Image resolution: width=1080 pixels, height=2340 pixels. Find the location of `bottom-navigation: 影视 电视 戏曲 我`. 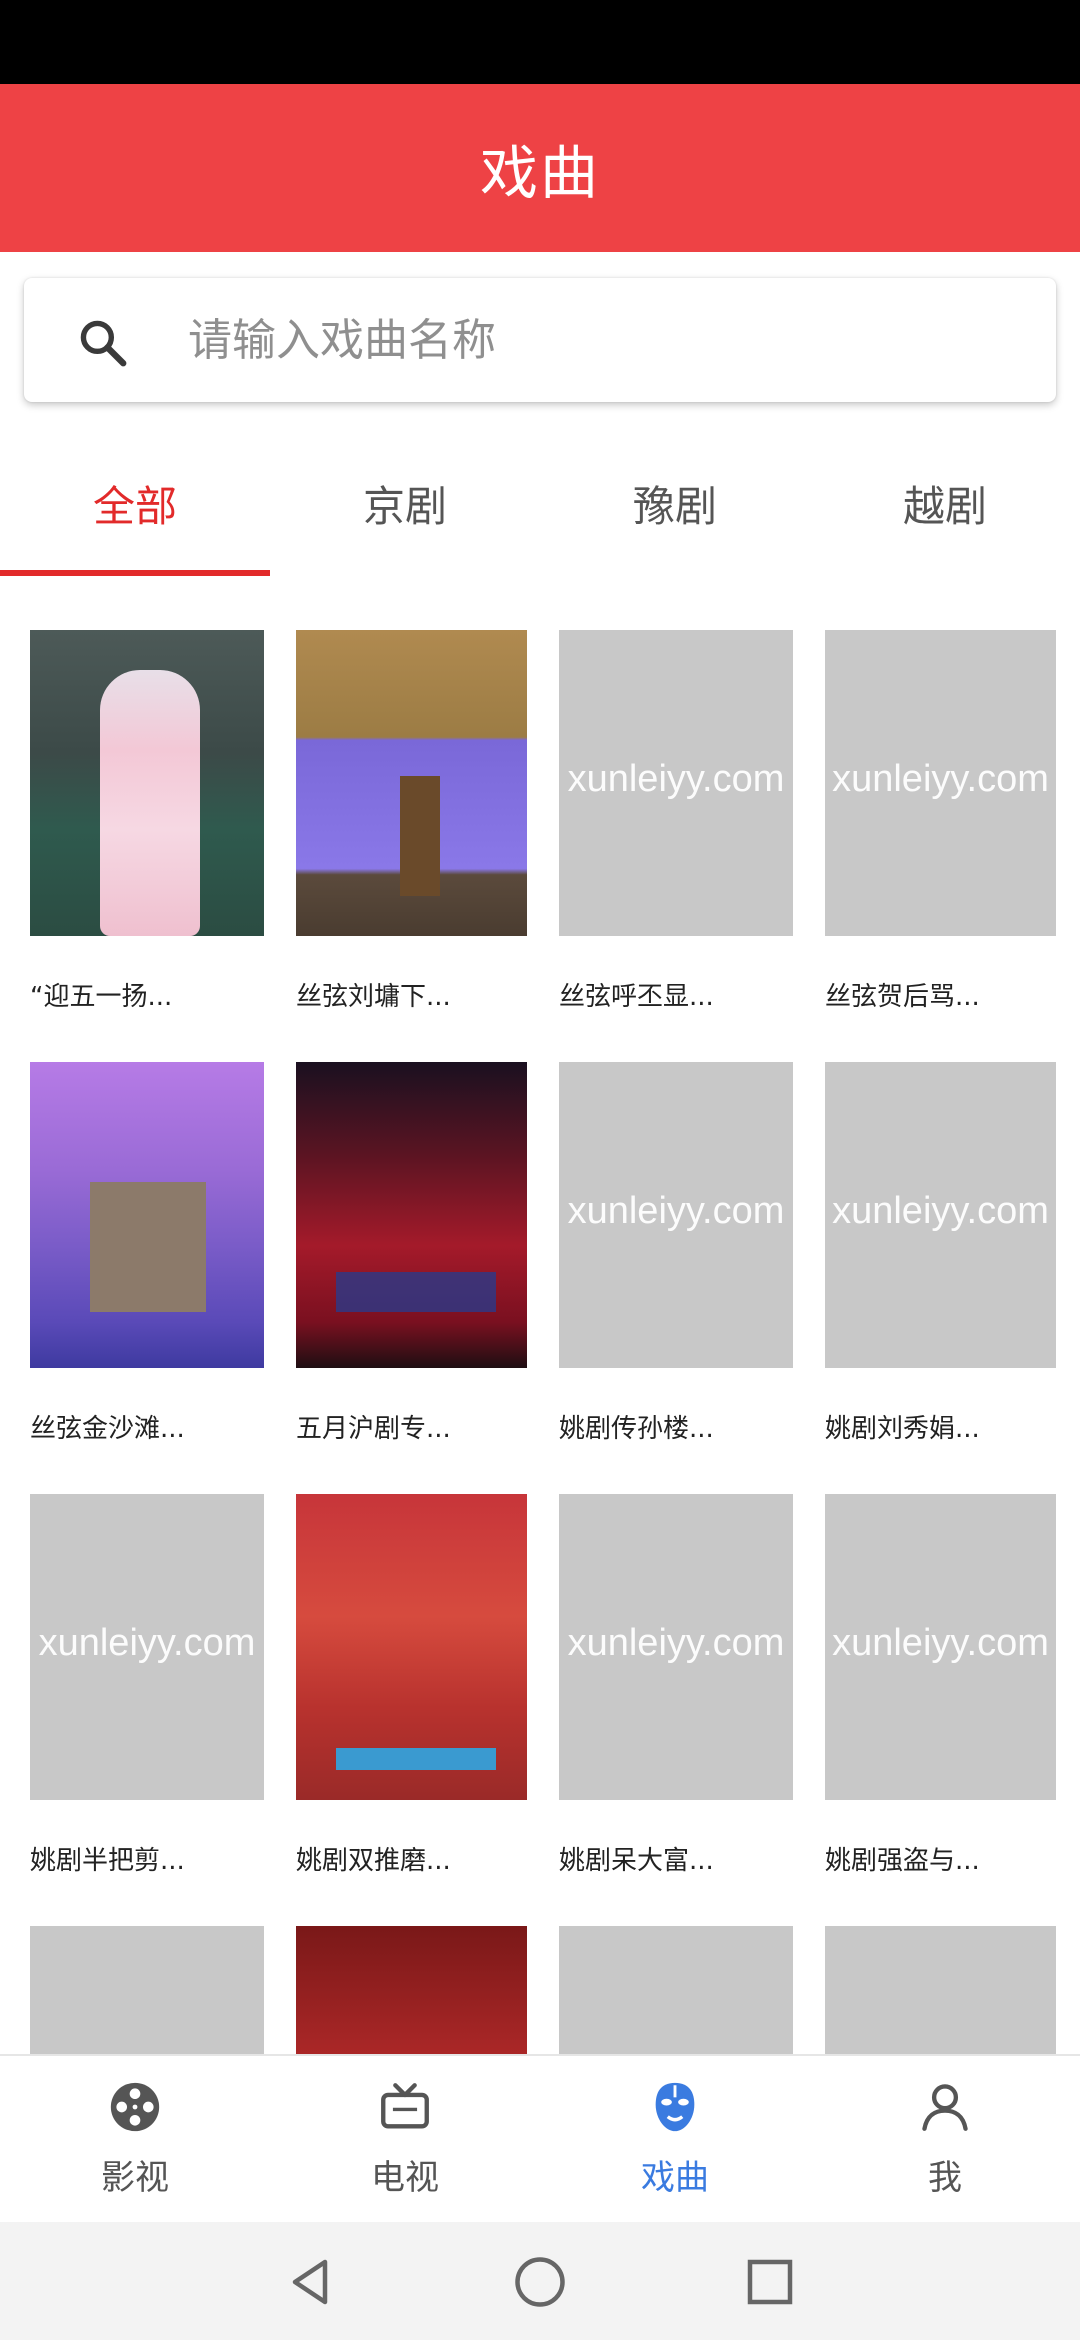

bottom-navigation: 影视 电视 戏曲 我 is located at coordinates (540, 2138).